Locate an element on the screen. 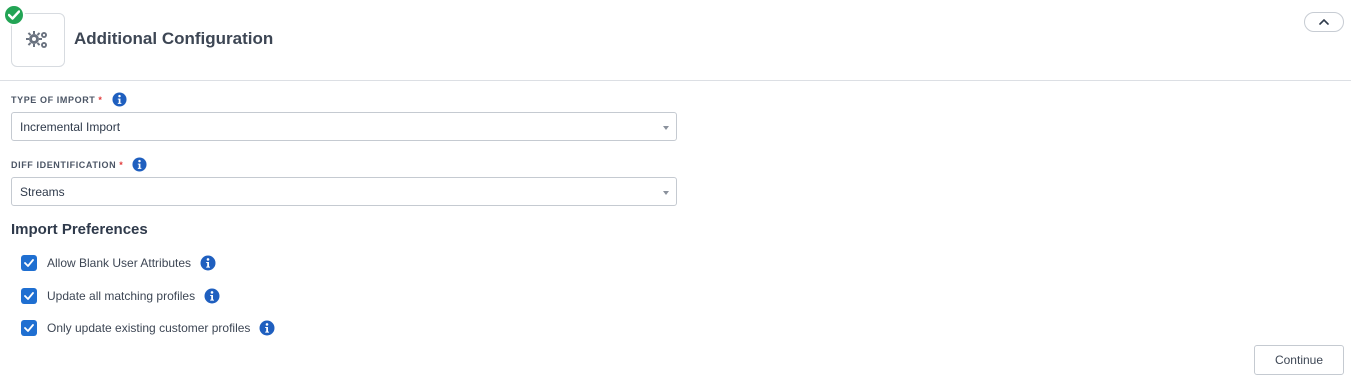  checkbox-label: Allow Blank User Attributes is located at coordinates (119, 263).